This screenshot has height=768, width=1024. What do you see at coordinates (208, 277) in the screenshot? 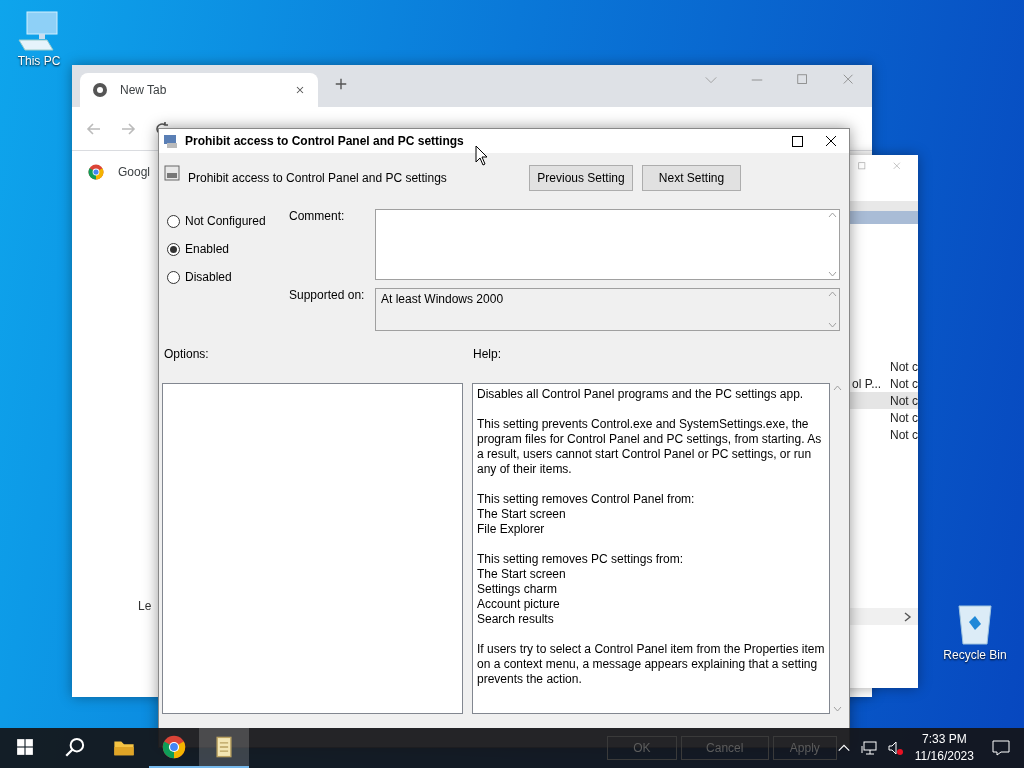
I see `radio-label: Disabled` at bounding box center [208, 277].